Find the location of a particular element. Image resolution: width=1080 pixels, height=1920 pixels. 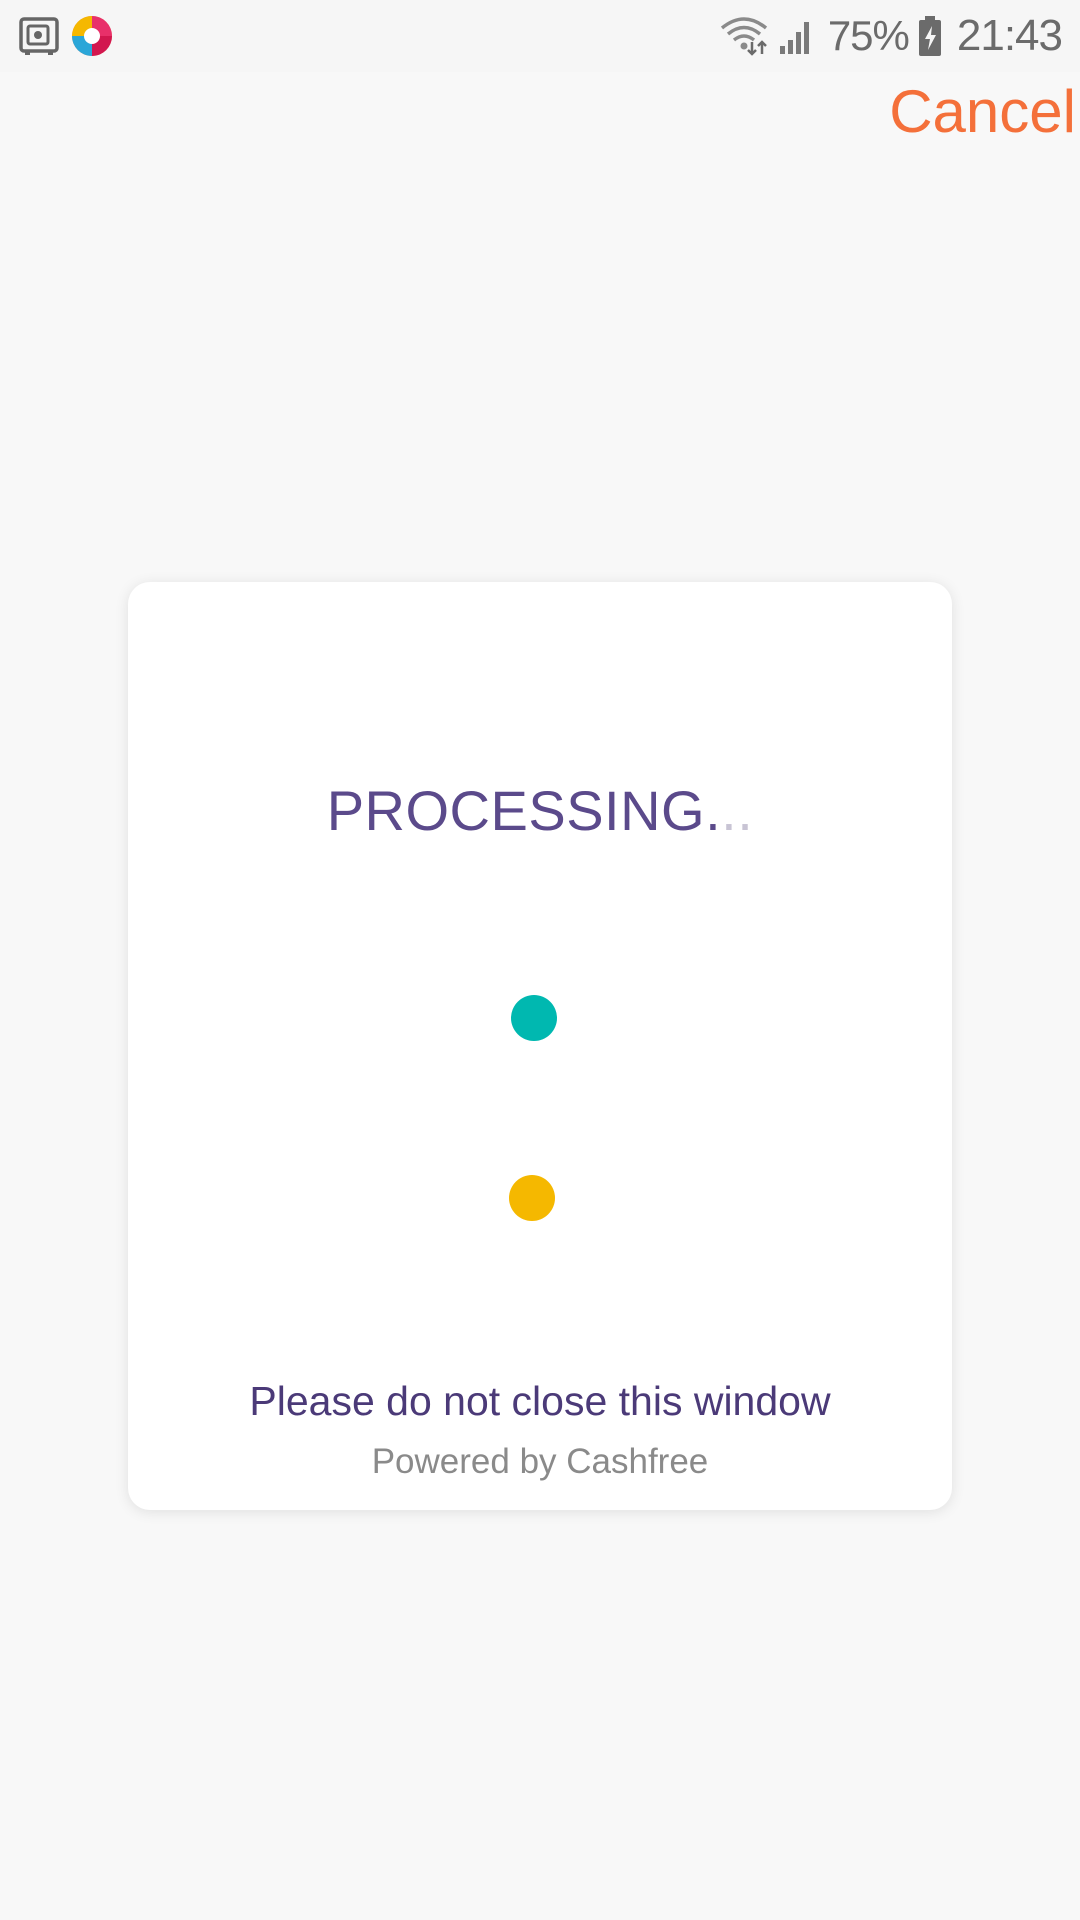

battery-percent: 75% is located at coordinates (868, 35).